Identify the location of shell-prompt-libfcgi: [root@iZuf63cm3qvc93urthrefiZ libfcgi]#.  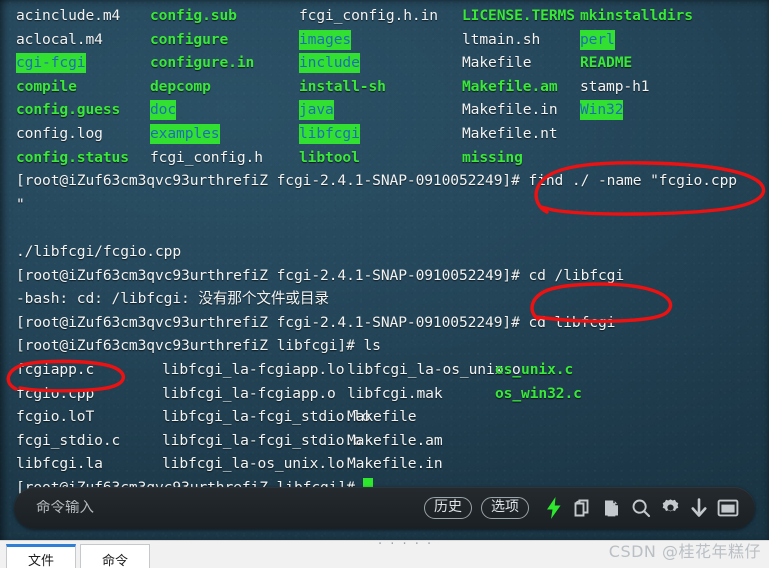
(190, 346).